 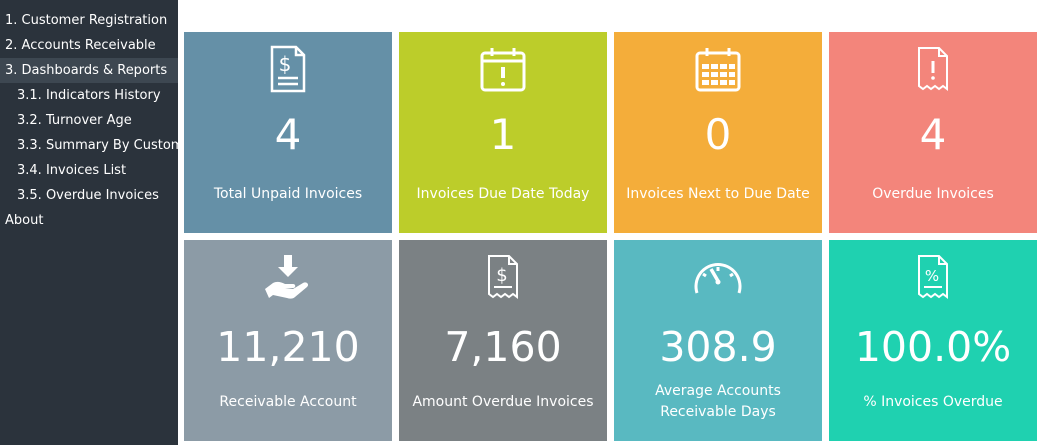 What do you see at coordinates (89, 70) in the screenshot?
I see `nav-item-dashboards-reports: 3. Dashboards & Reports` at bounding box center [89, 70].